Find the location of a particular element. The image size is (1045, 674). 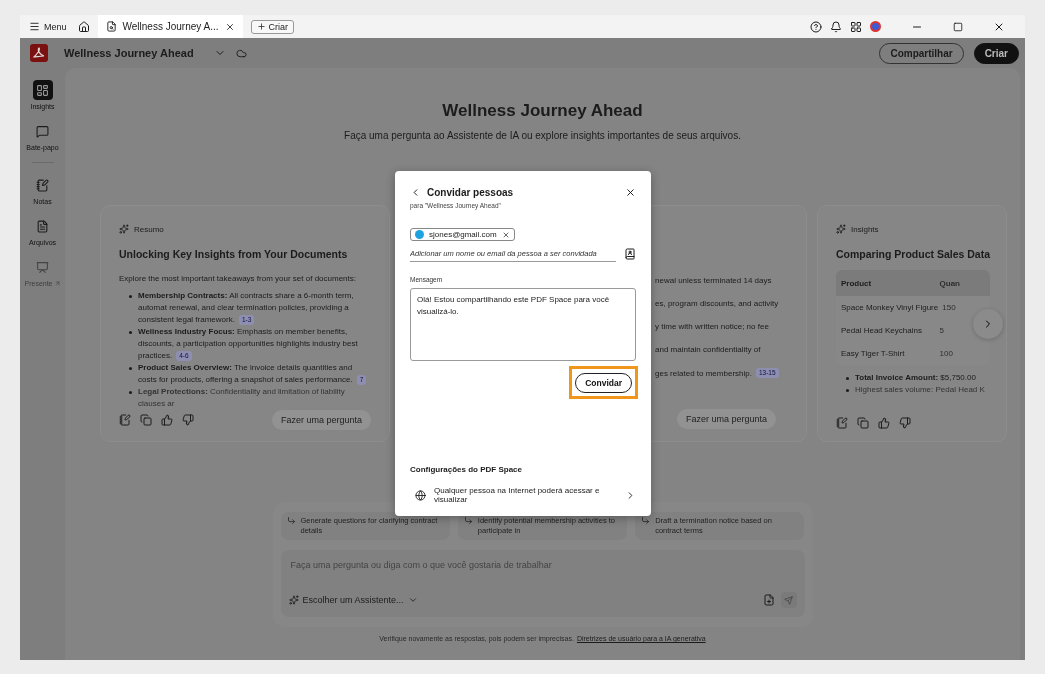

table-cell-text: Pedal Head Keychains is located at coordinates (882, 330).